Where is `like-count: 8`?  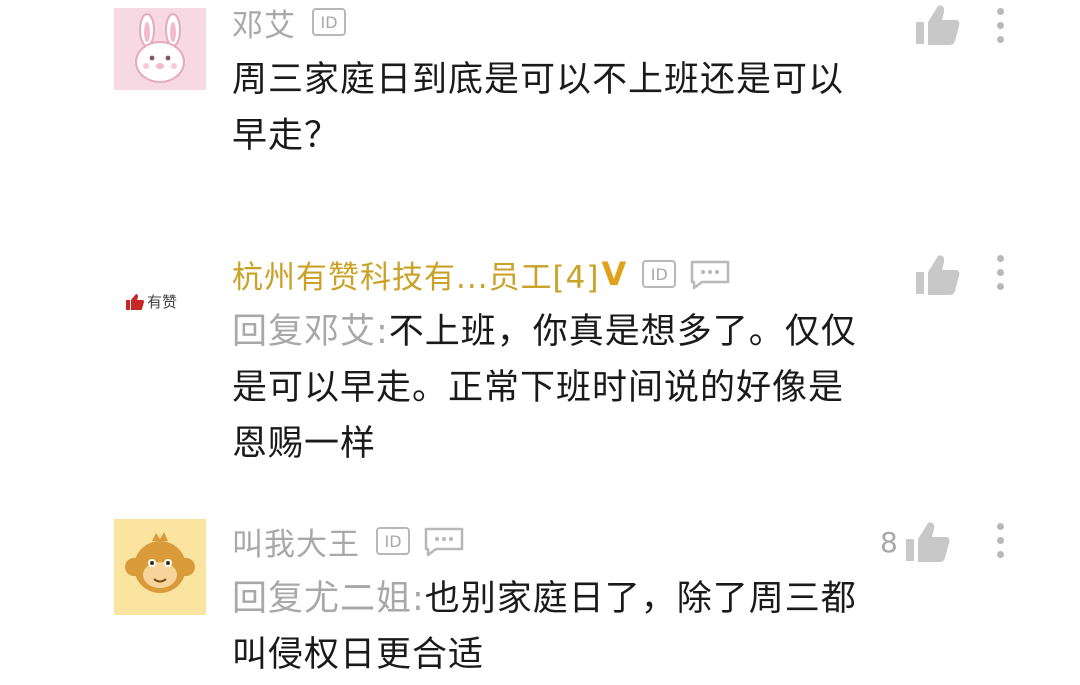
like-count: 8 is located at coordinates (889, 542).